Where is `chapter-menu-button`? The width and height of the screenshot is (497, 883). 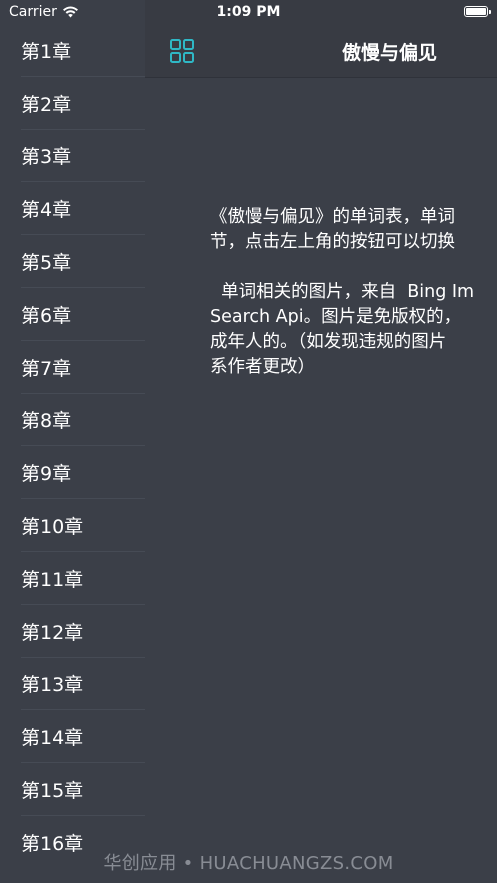 chapter-menu-button is located at coordinates (182, 51).